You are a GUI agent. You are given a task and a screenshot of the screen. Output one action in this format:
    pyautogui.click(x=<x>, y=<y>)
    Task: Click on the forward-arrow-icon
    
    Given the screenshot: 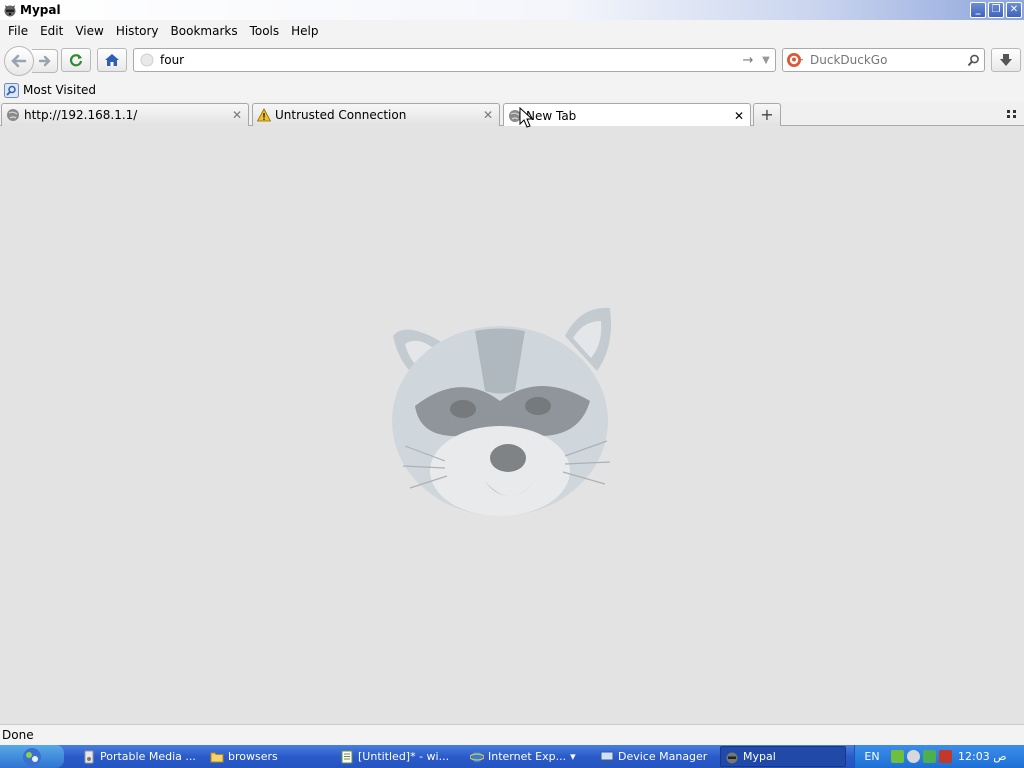 What is the action you would take?
    pyautogui.click(x=44, y=61)
    